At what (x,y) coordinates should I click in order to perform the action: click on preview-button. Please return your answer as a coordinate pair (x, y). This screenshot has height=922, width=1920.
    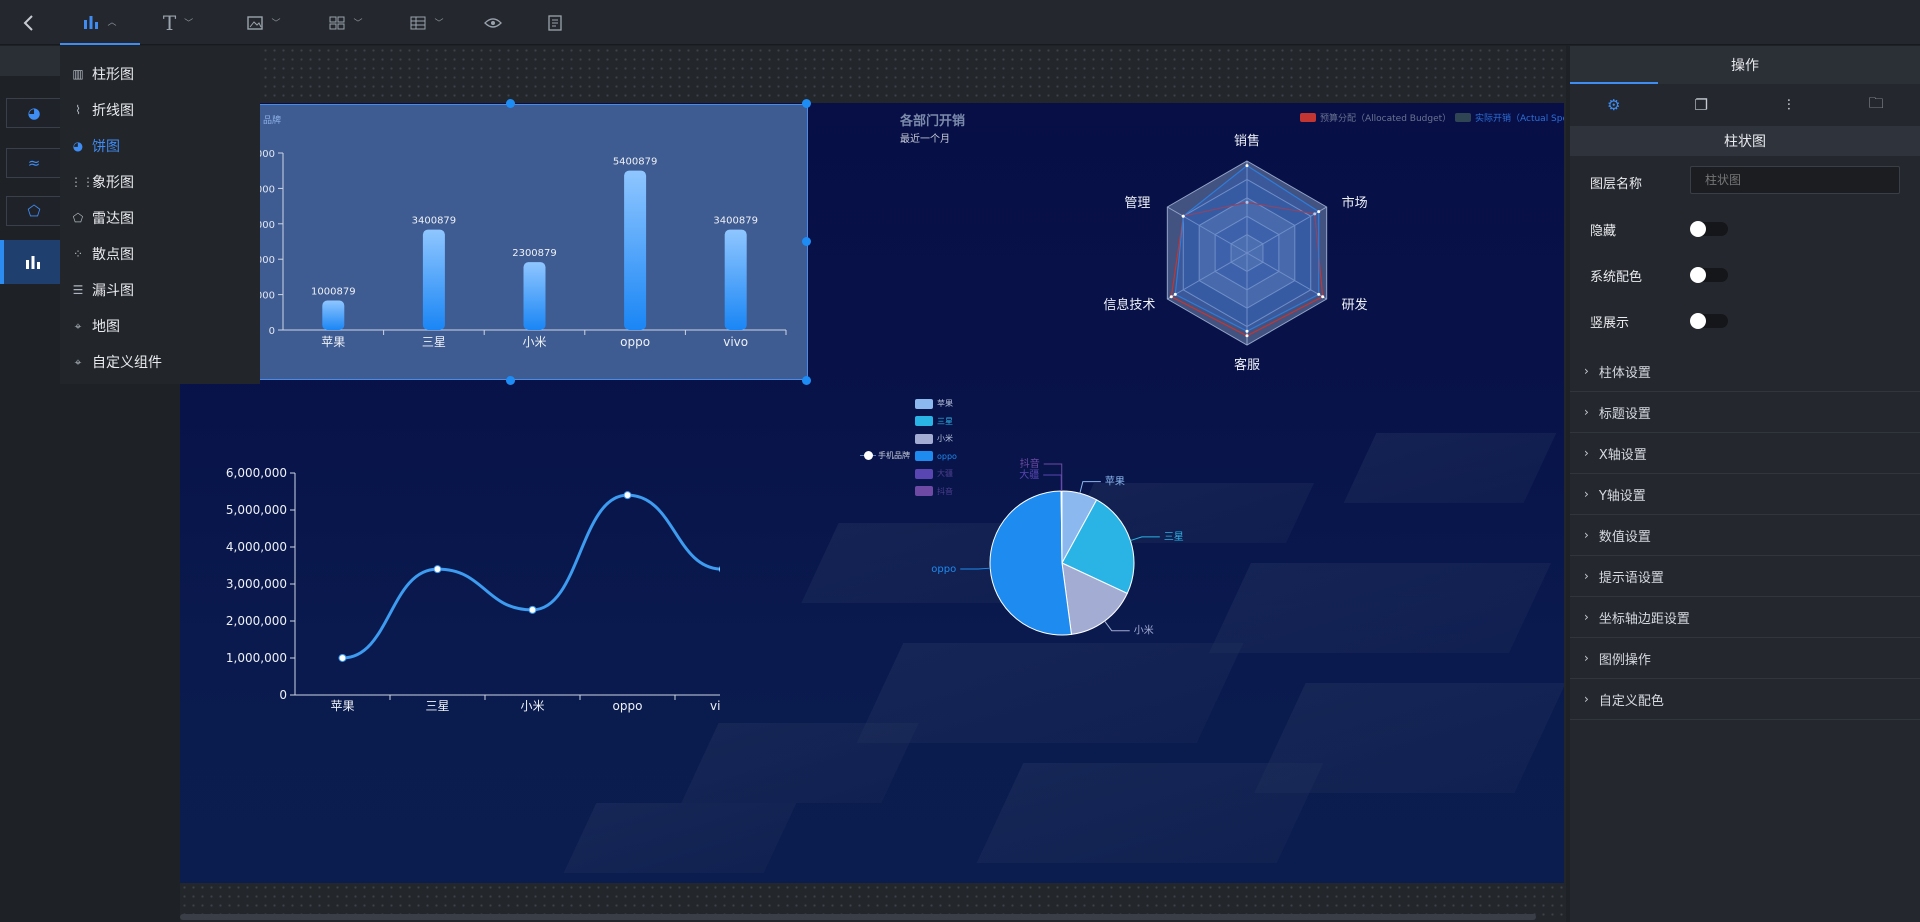
    Looking at the image, I should click on (493, 22).